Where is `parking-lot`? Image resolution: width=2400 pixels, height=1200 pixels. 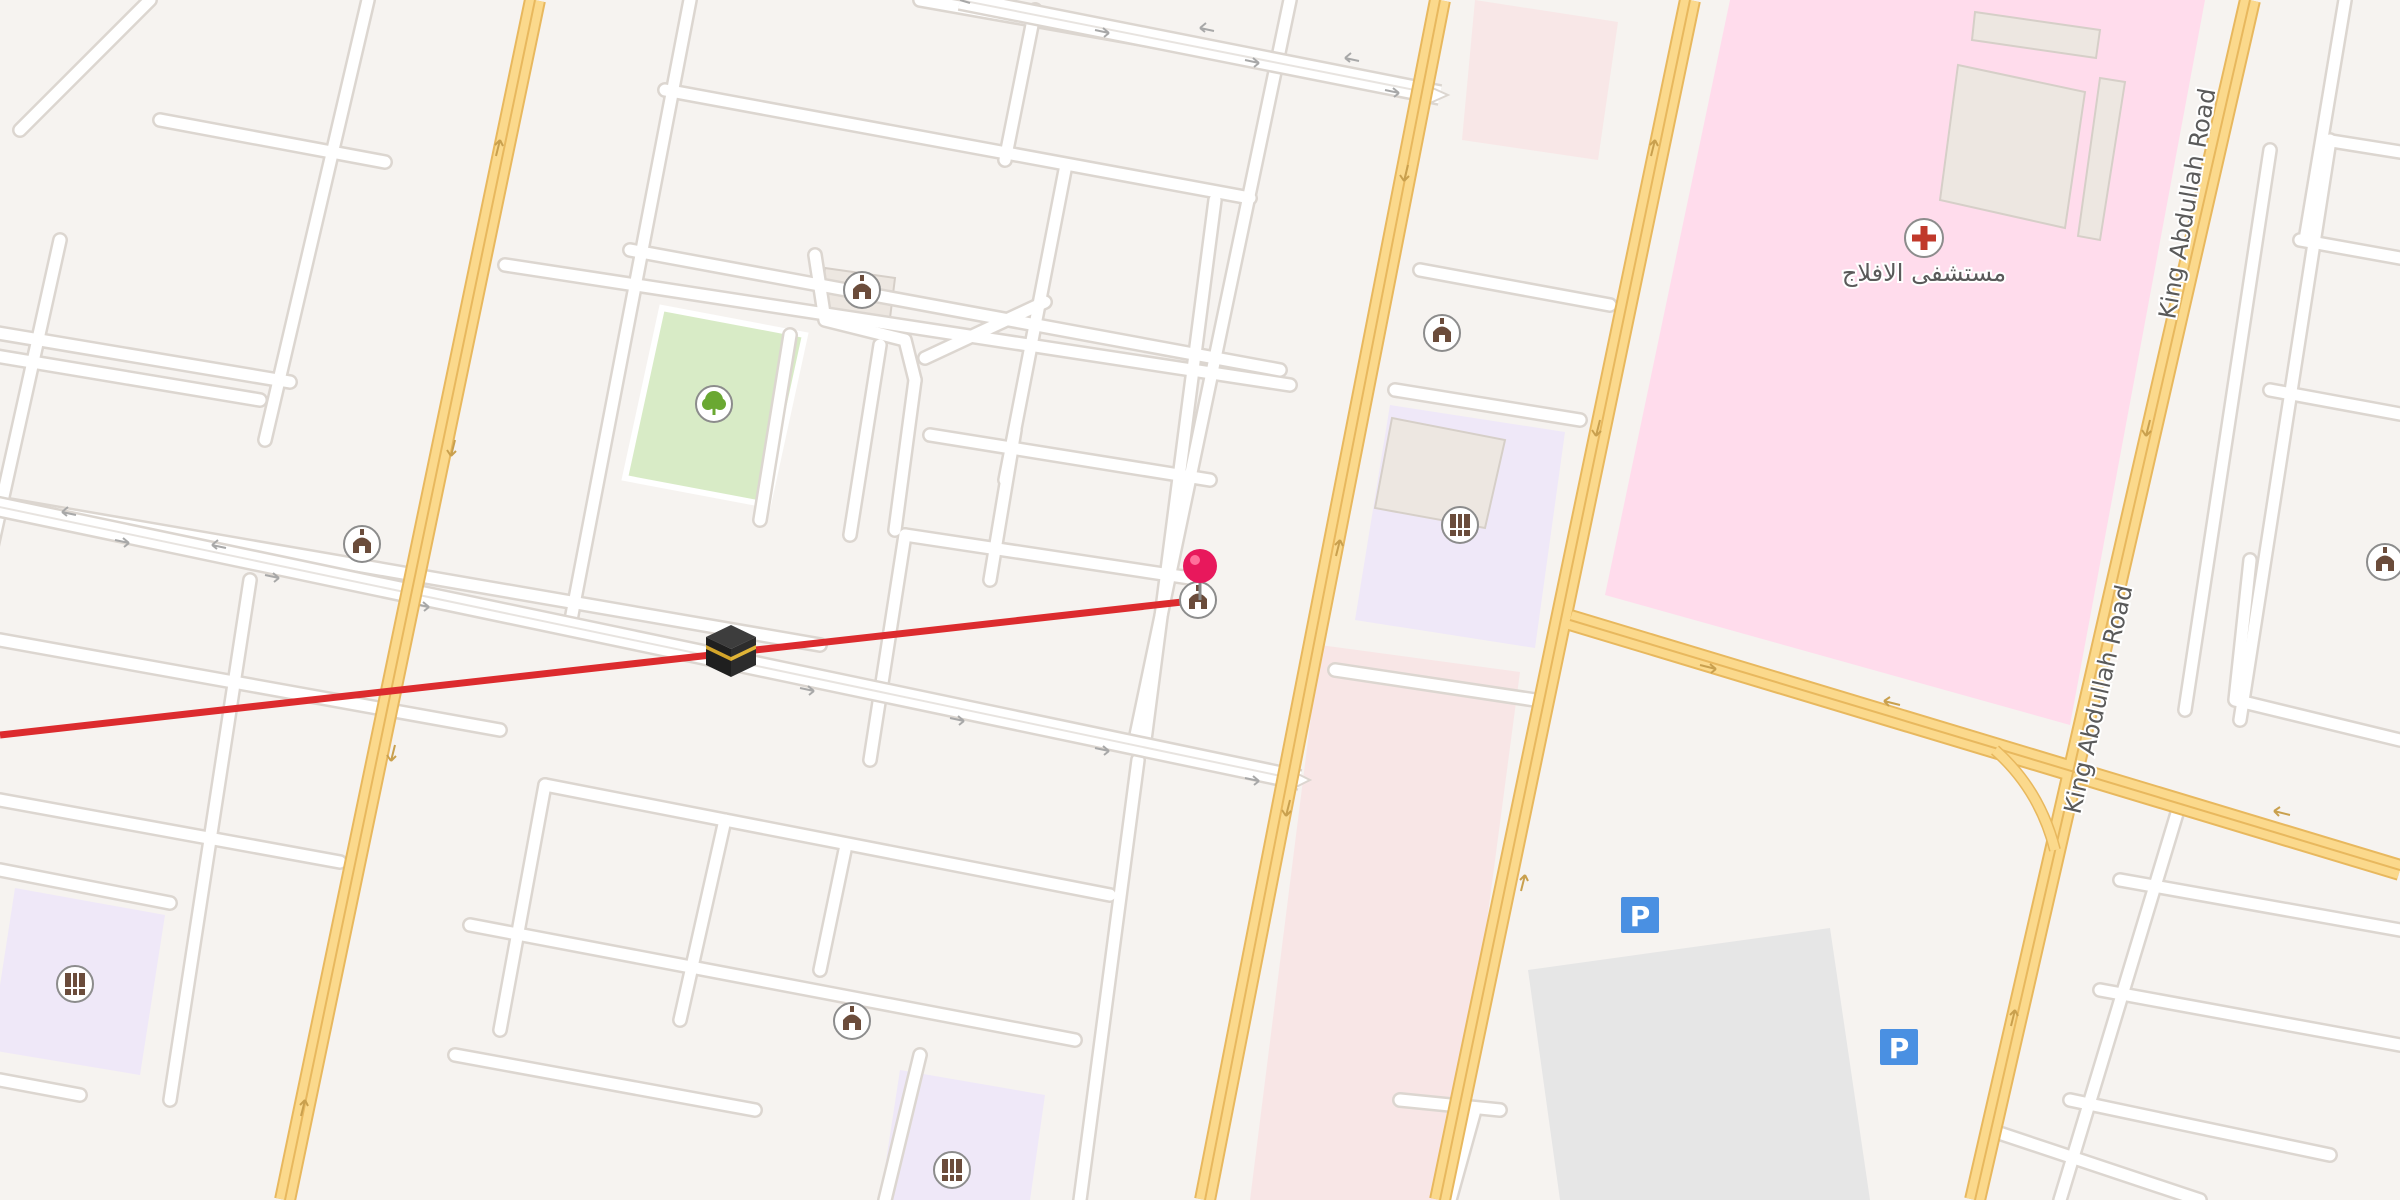 parking-lot is located at coordinates (1699, 1064).